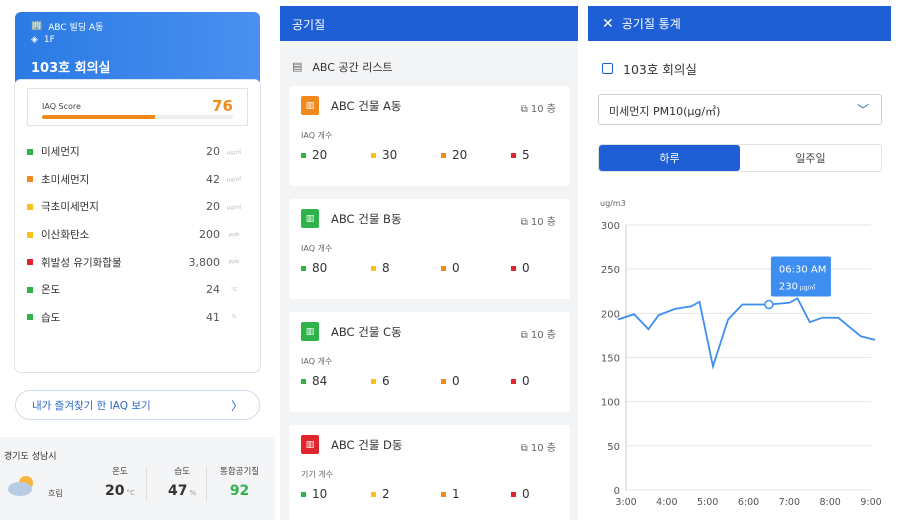 The image size is (900, 525). I want to click on room-icon, so click(607, 68).